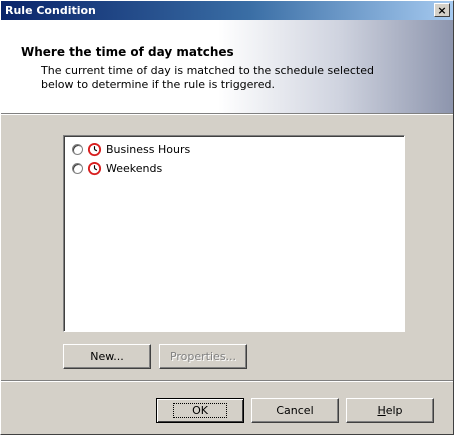 This screenshot has height=435, width=454. I want to click on footer-divider, so click(227, 381).